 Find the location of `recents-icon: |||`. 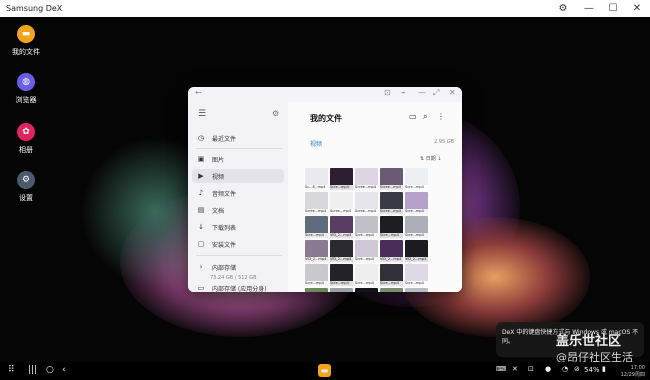

recents-icon: ||| is located at coordinates (32, 370).